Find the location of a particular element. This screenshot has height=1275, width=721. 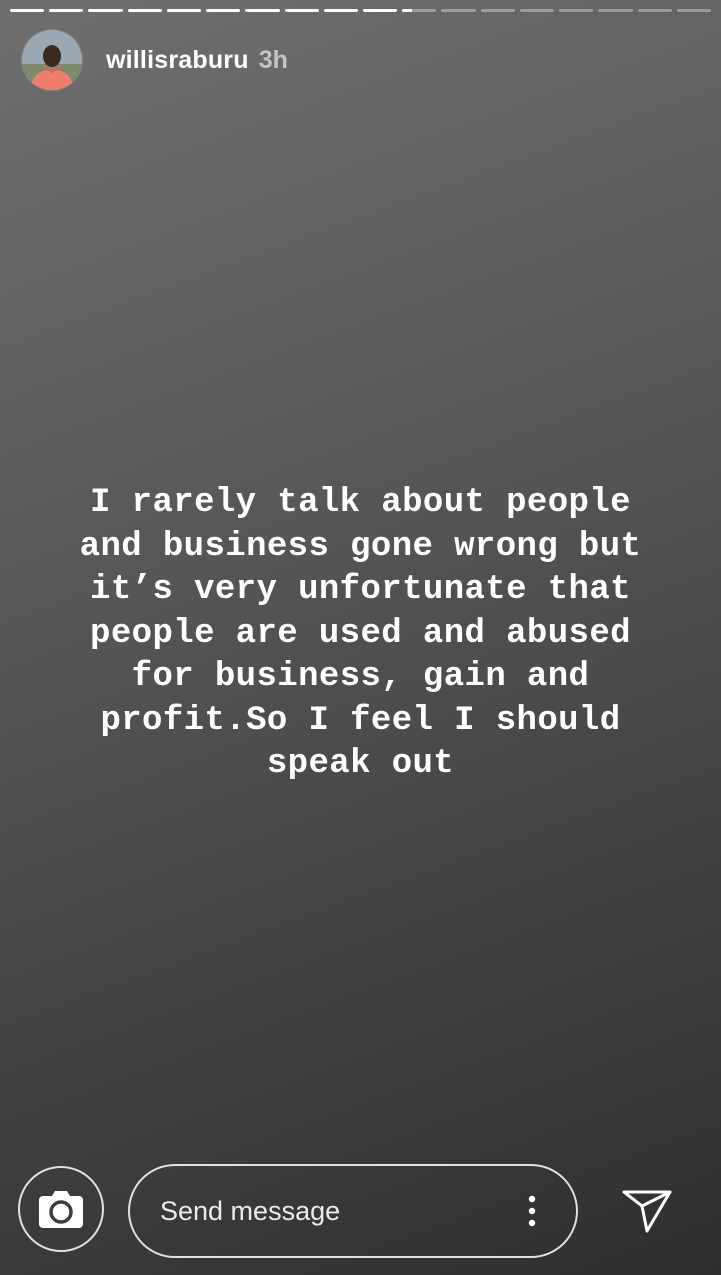

story-username: willisraburu is located at coordinates (177, 60).